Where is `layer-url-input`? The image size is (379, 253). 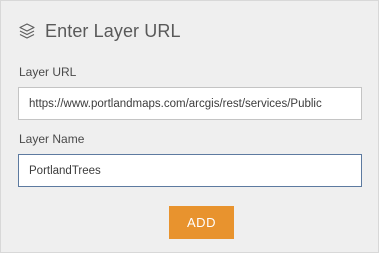
layer-url-input is located at coordinates (190, 103).